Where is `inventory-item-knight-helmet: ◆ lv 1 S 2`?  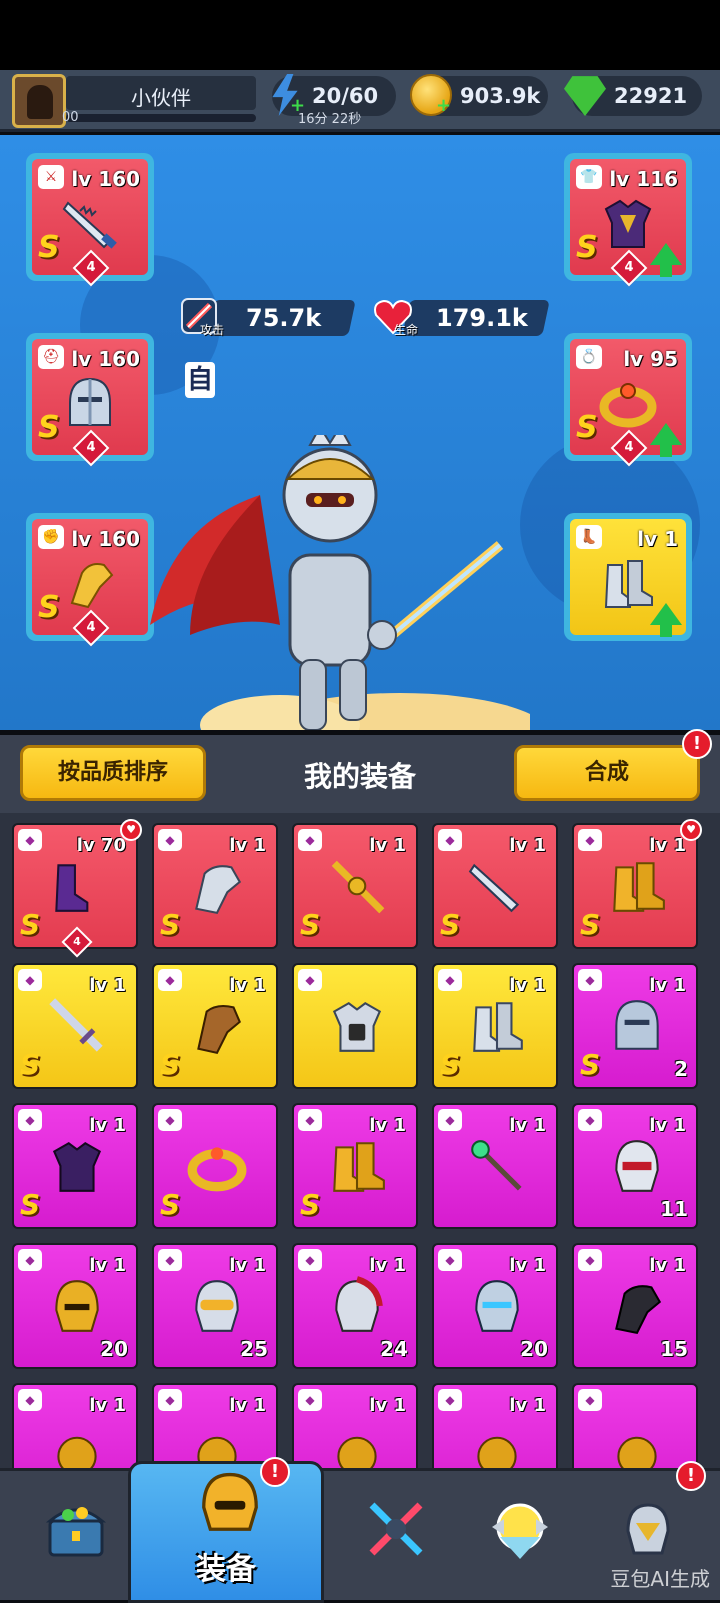 inventory-item-knight-helmet: ◆ lv 1 S 2 is located at coordinates (635, 1026).